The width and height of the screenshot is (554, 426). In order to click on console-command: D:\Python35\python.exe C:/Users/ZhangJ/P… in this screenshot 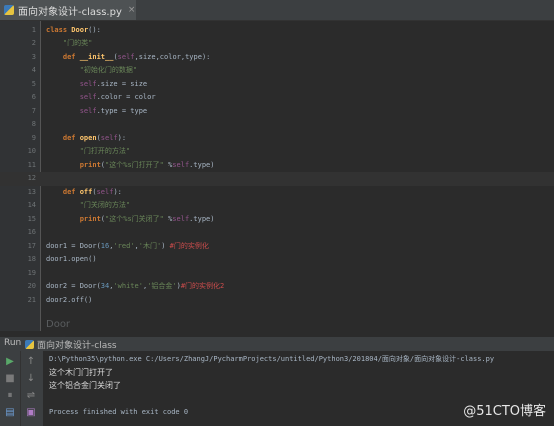, I will do `click(272, 359)`.